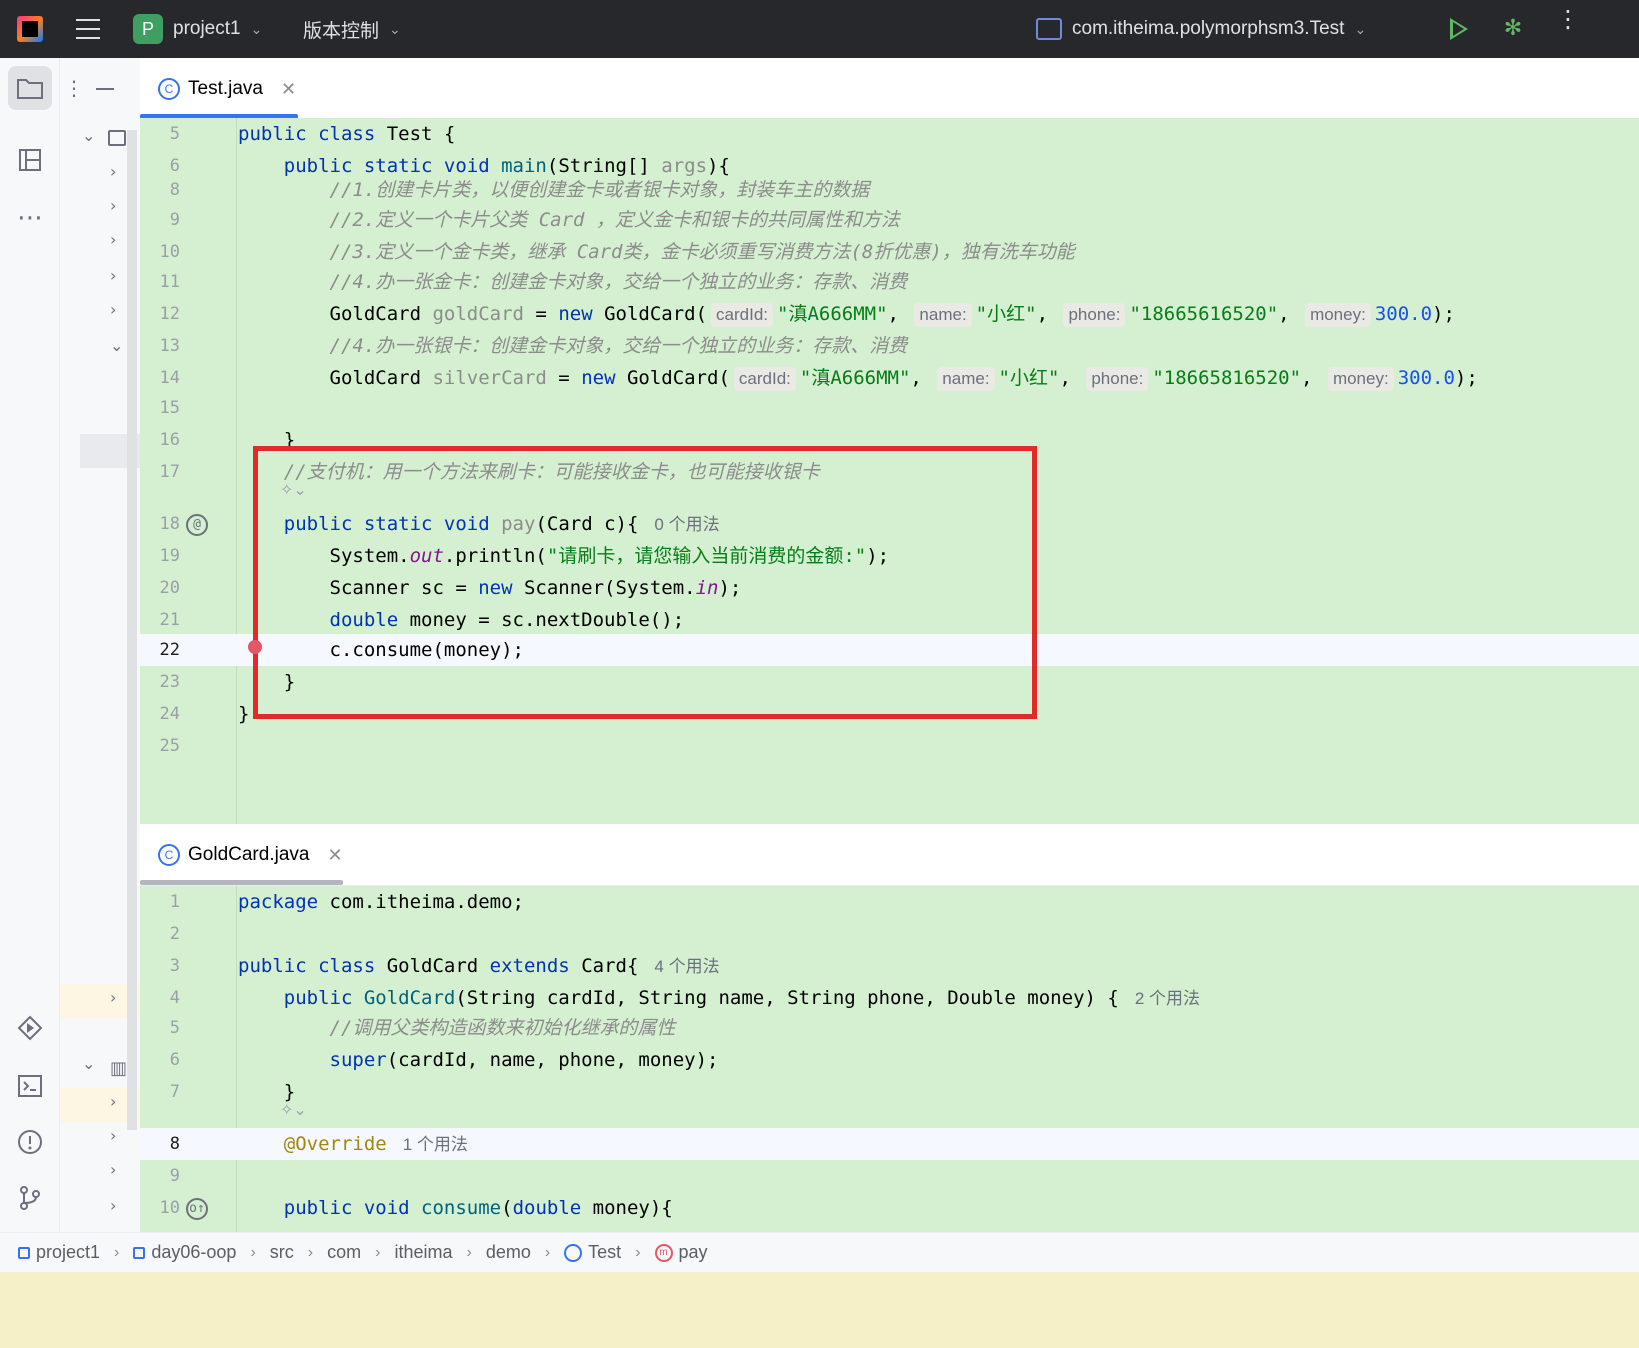 The height and width of the screenshot is (1348, 1639). I want to click on line-number: 14, so click(160, 378).